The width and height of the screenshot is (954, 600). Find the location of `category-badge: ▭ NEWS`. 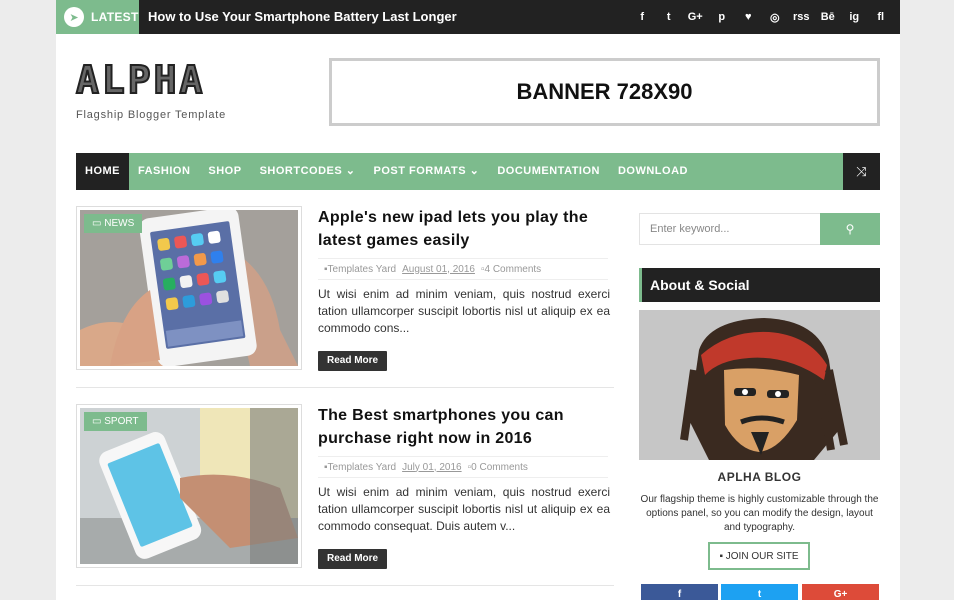

category-badge: ▭ NEWS is located at coordinates (113, 223).